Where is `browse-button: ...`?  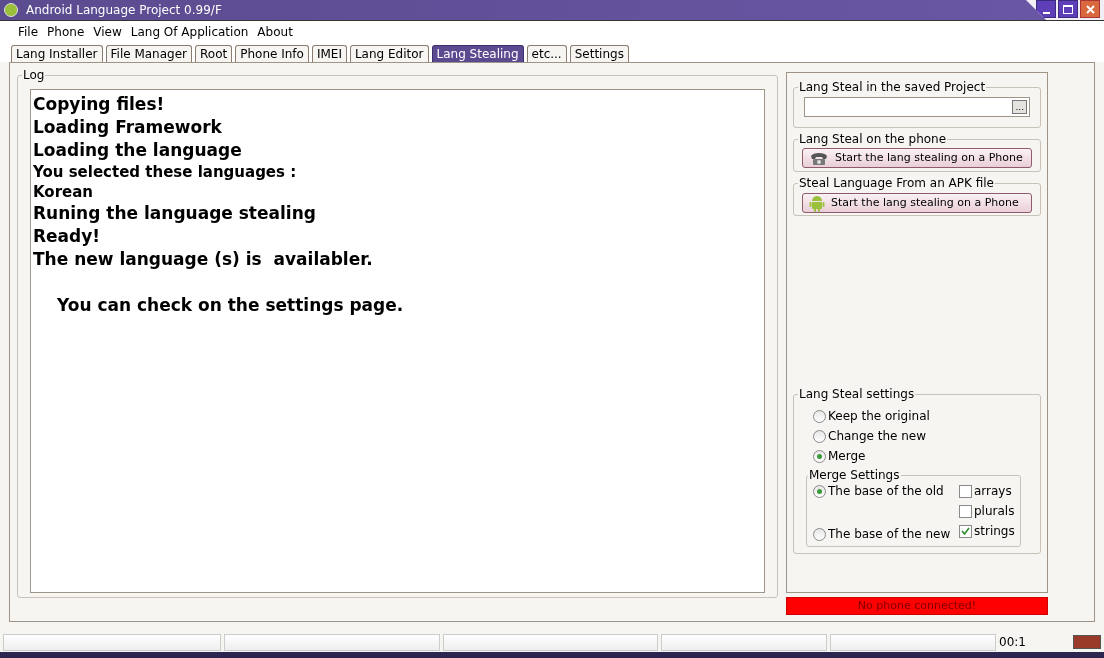 browse-button: ... is located at coordinates (1019, 107).